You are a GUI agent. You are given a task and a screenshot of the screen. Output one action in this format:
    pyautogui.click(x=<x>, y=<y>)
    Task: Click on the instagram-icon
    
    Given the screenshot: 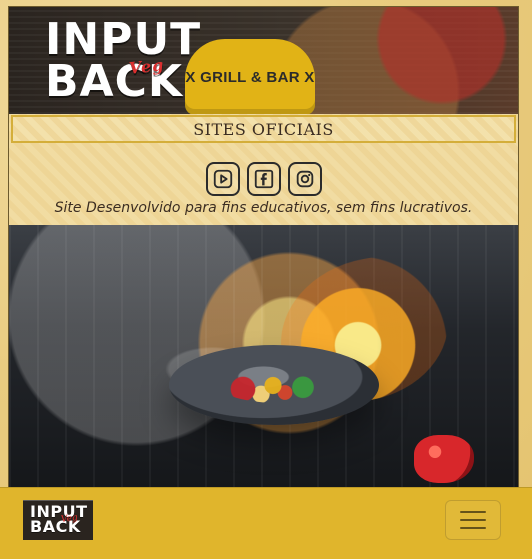 What is the action you would take?
    pyautogui.click(x=305, y=179)
    